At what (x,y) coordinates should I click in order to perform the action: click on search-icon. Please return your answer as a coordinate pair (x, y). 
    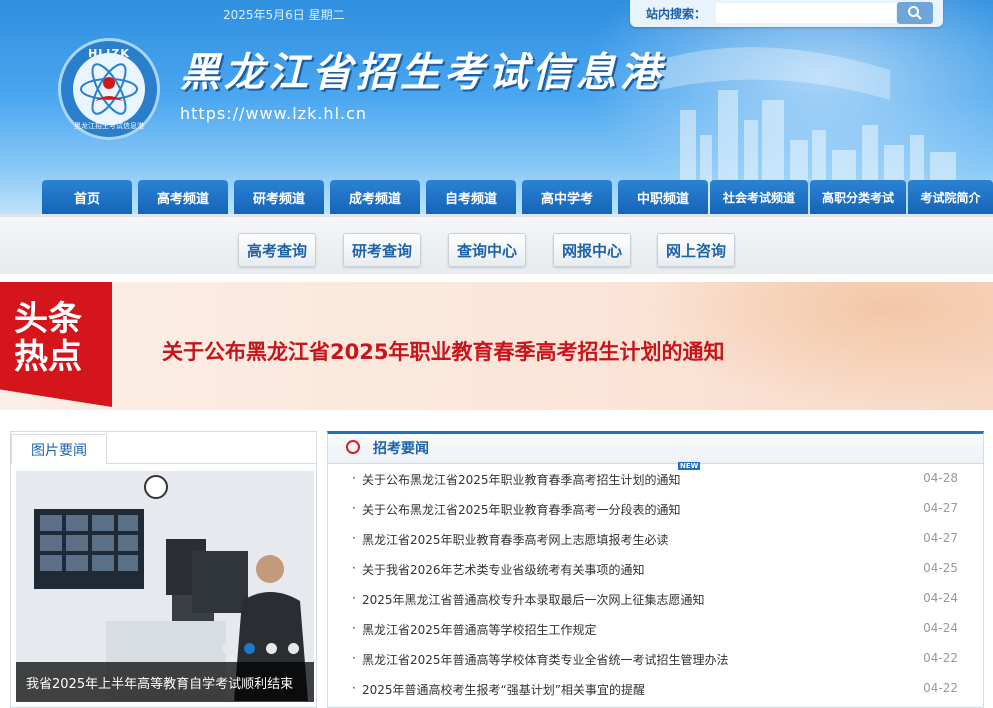
    Looking at the image, I should click on (915, 13).